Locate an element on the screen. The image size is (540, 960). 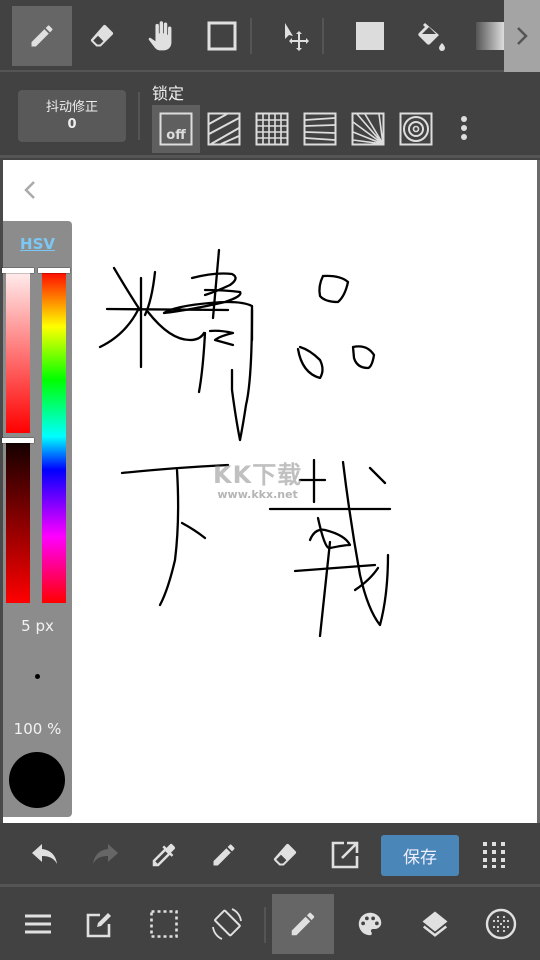
paint-bucket-icon is located at coordinates (431, 37).